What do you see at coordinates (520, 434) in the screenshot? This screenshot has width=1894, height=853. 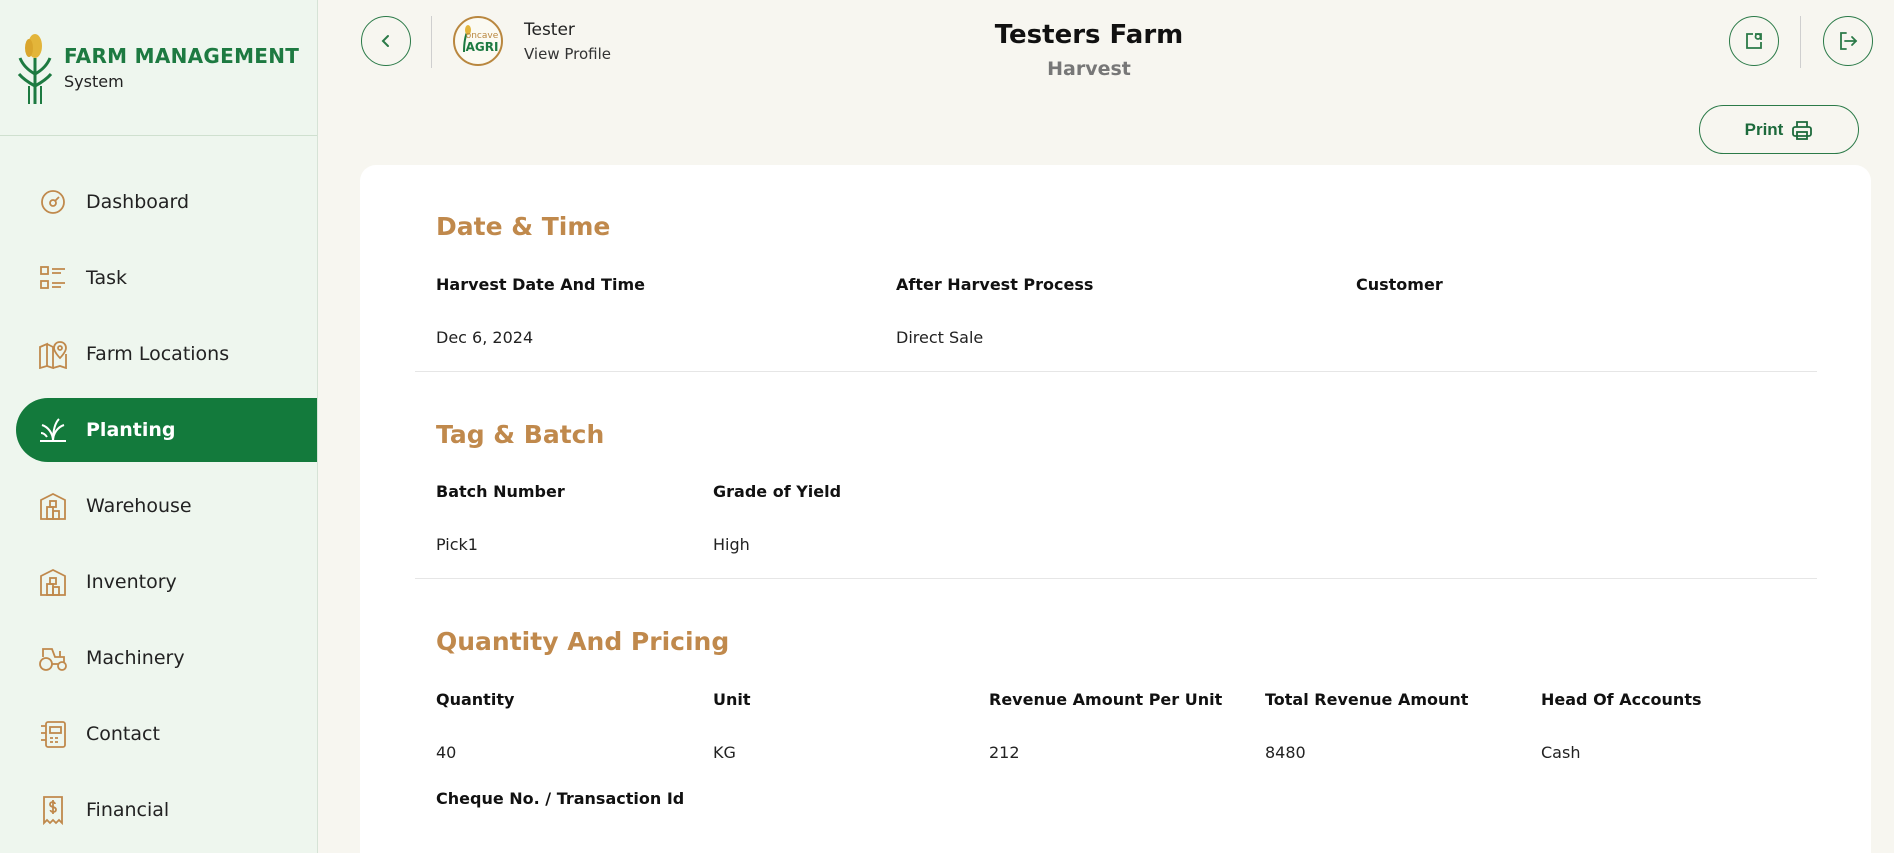 I see `section-title-tag-batch: Tag & Batch` at bounding box center [520, 434].